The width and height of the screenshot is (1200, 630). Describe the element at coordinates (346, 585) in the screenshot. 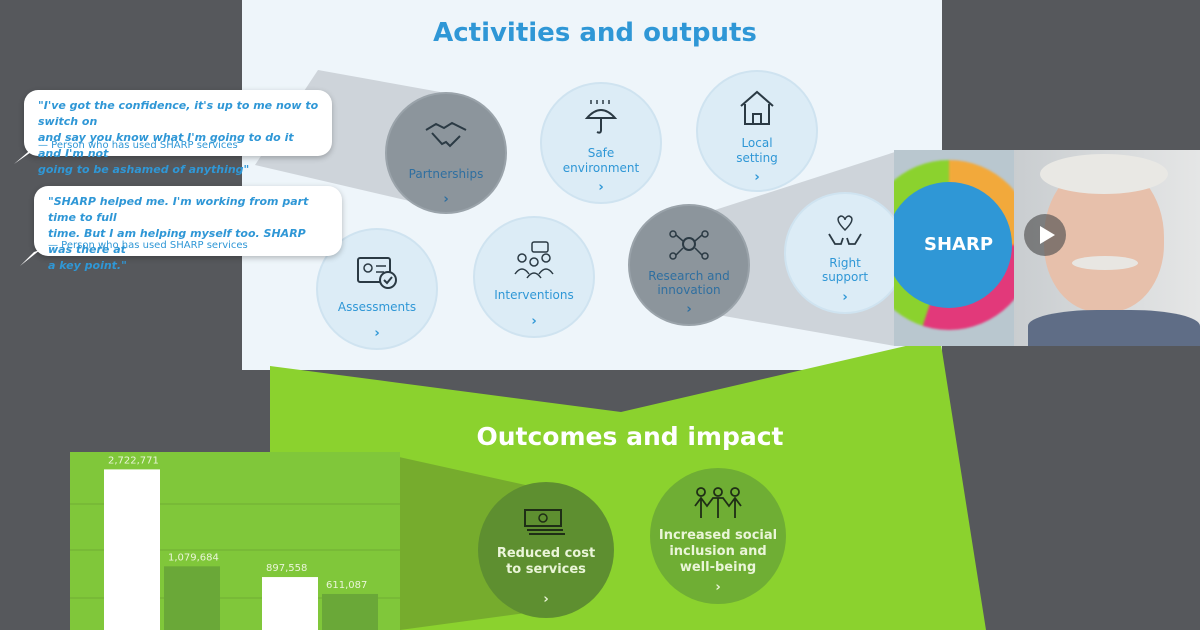

I see `bar-value-label: 611,087` at that location.